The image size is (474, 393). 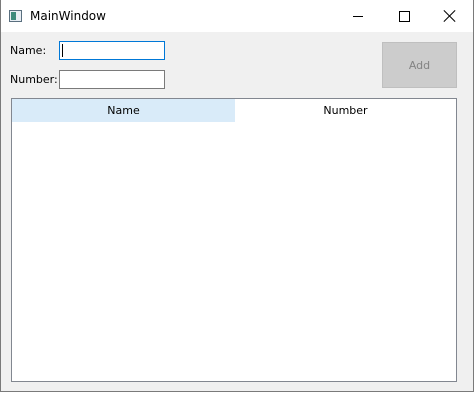 What do you see at coordinates (345, 110) in the screenshot?
I see `column-header-number: Number` at bounding box center [345, 110].